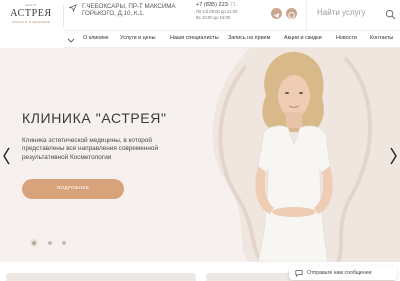  What do you see at coordinates (6, 156) in the screenshot?
I see `prev-slide-arrow-icon` at bounding box center [6, 156].